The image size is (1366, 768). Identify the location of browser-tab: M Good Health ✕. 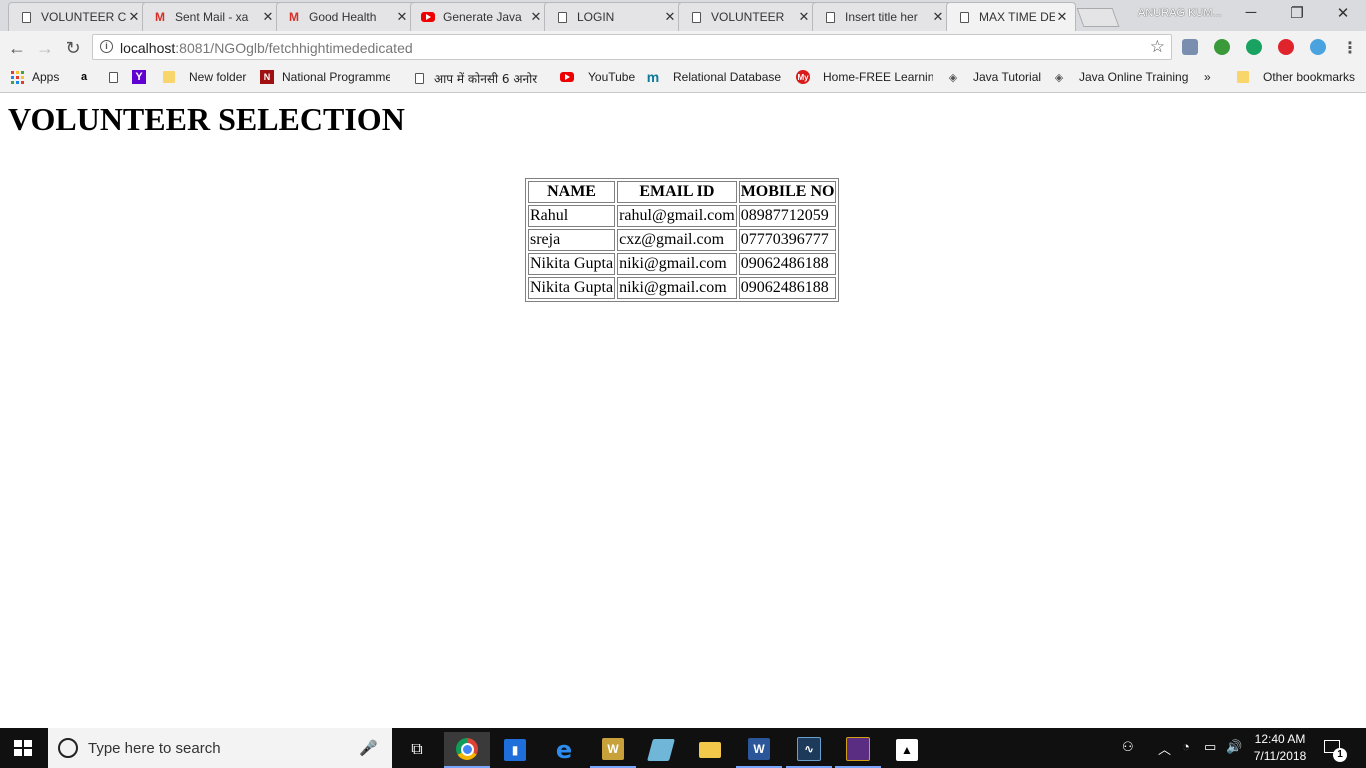
(346, 16).